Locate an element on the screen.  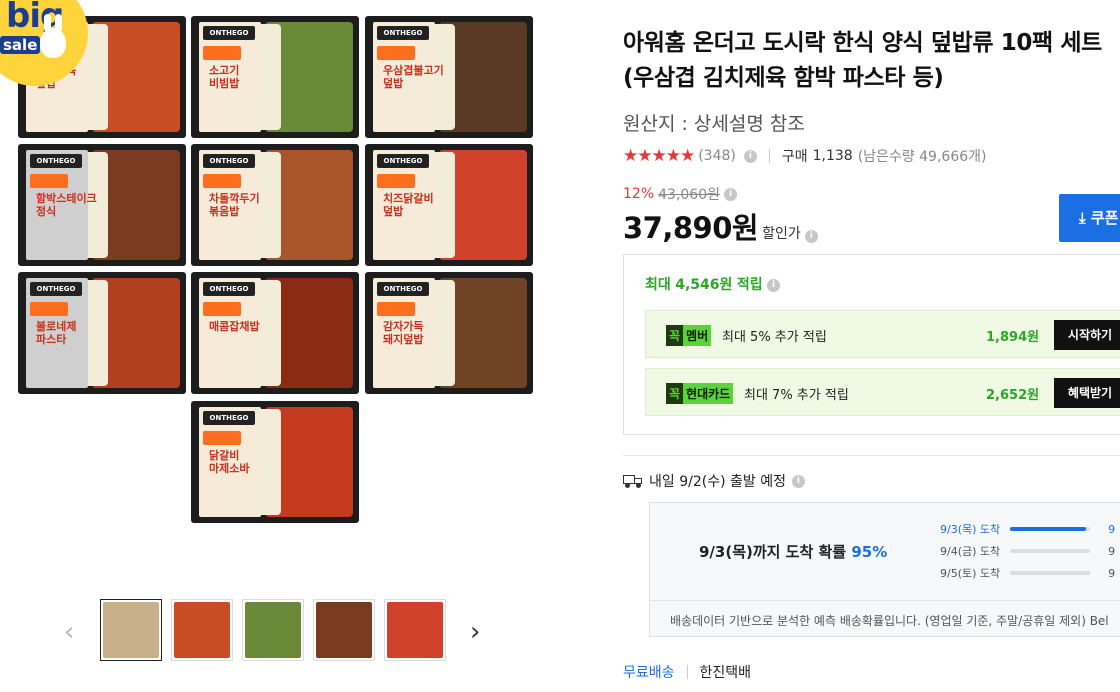
price-info-icon: i is located at coordinates (730, 194).